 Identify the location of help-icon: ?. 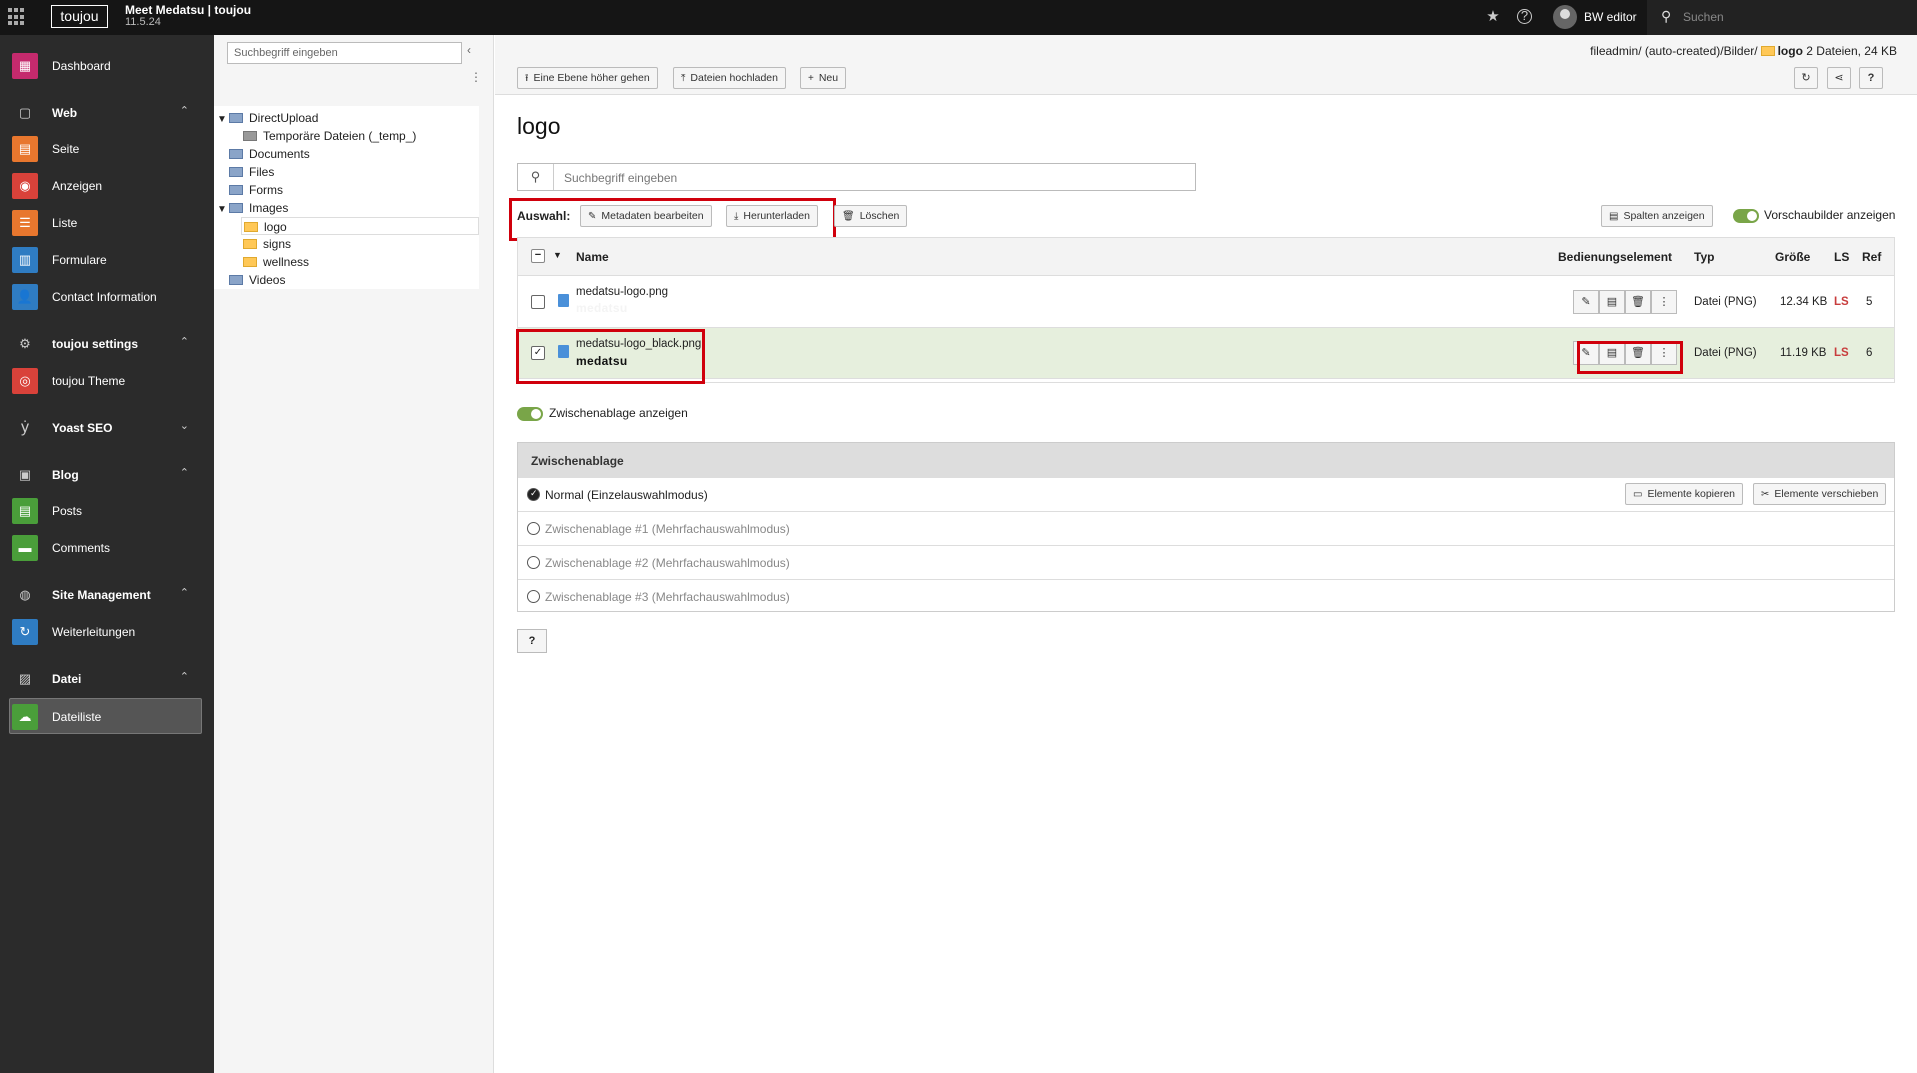
(1524, 16).